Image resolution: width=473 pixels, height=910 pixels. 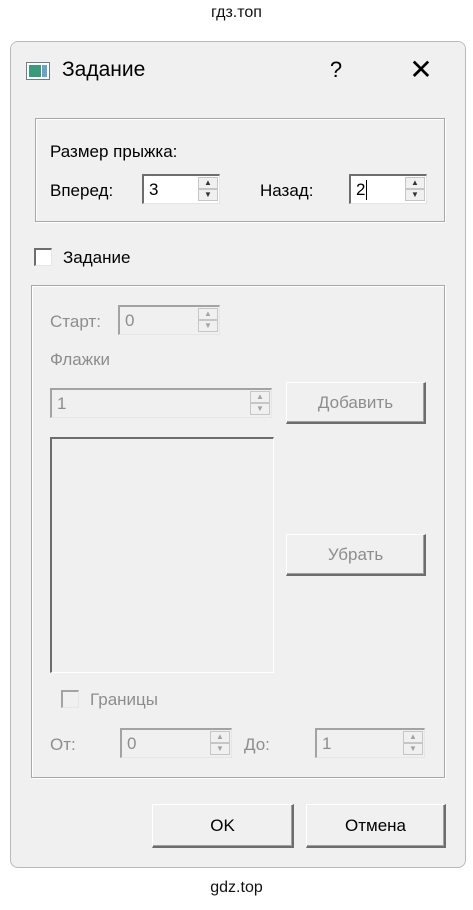 What do you see at coordinates (360, 190) in the screenshot?
I see `back-value: 2` at bounding box center [360, 190].